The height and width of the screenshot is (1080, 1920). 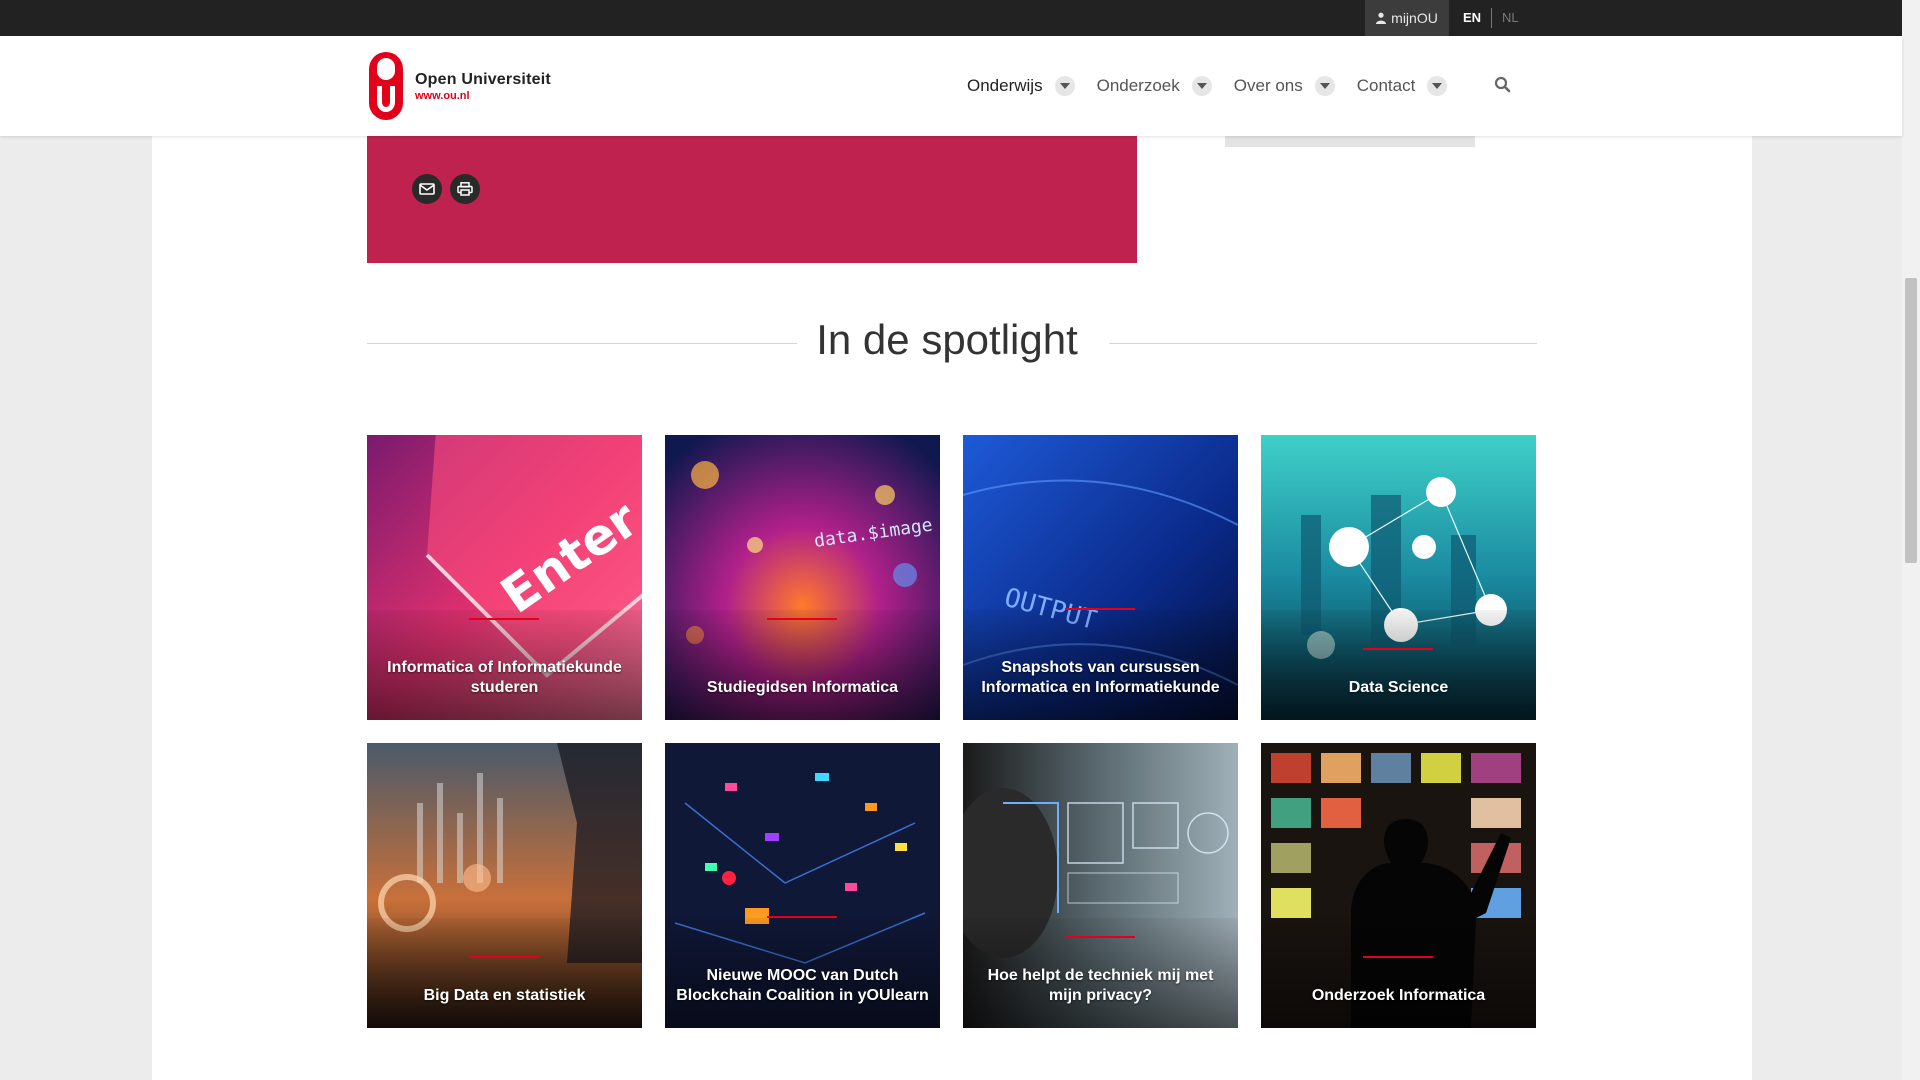 What do you see at coordinates (1398, 885) in the screenshot?
I see `spotlight-tile: Onderzoek Informatica` at bounding box center [1398, 885].